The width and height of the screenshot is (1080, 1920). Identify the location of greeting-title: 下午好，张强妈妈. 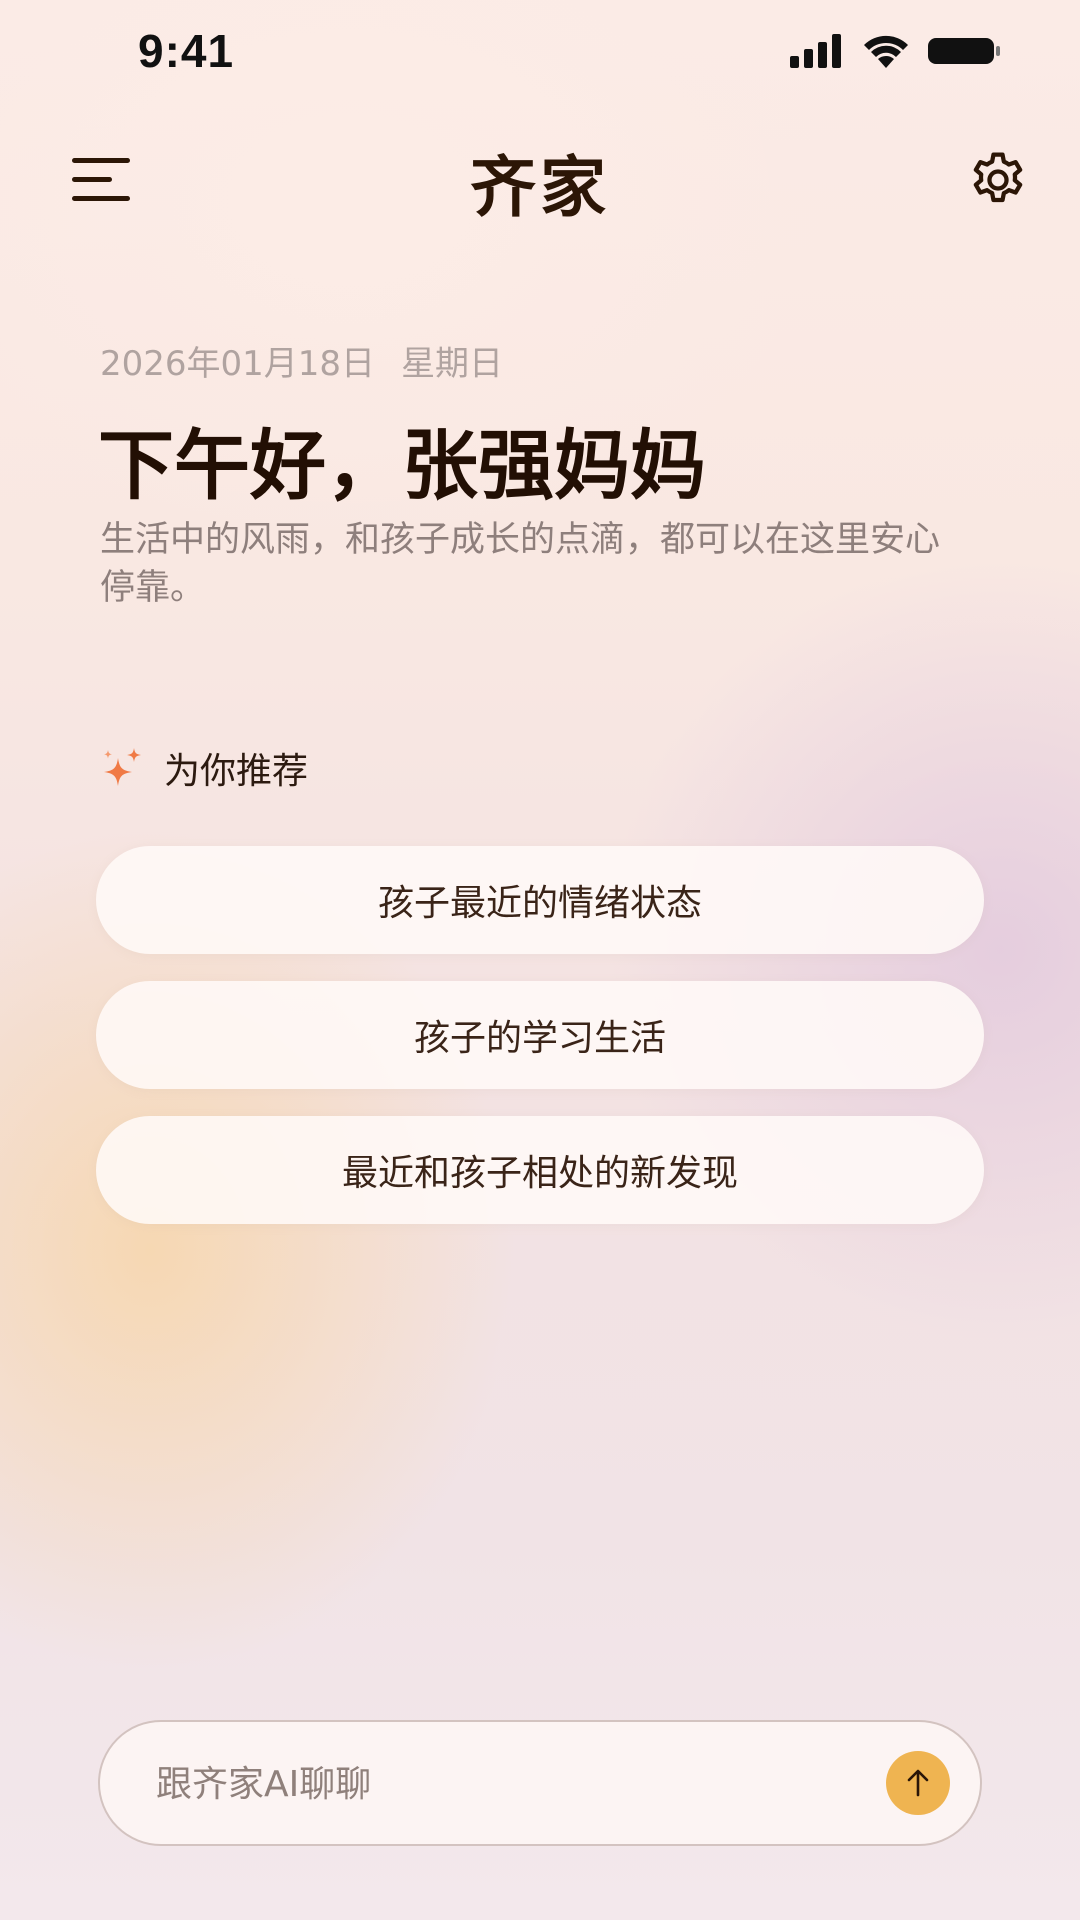
(402, 465).